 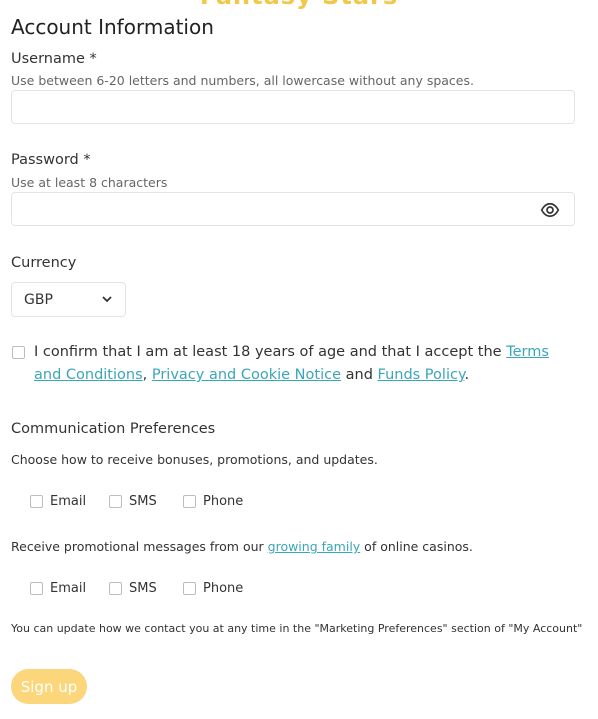 I want to click on family-text-suffix: of online casinos., so click(x=416, y=546).